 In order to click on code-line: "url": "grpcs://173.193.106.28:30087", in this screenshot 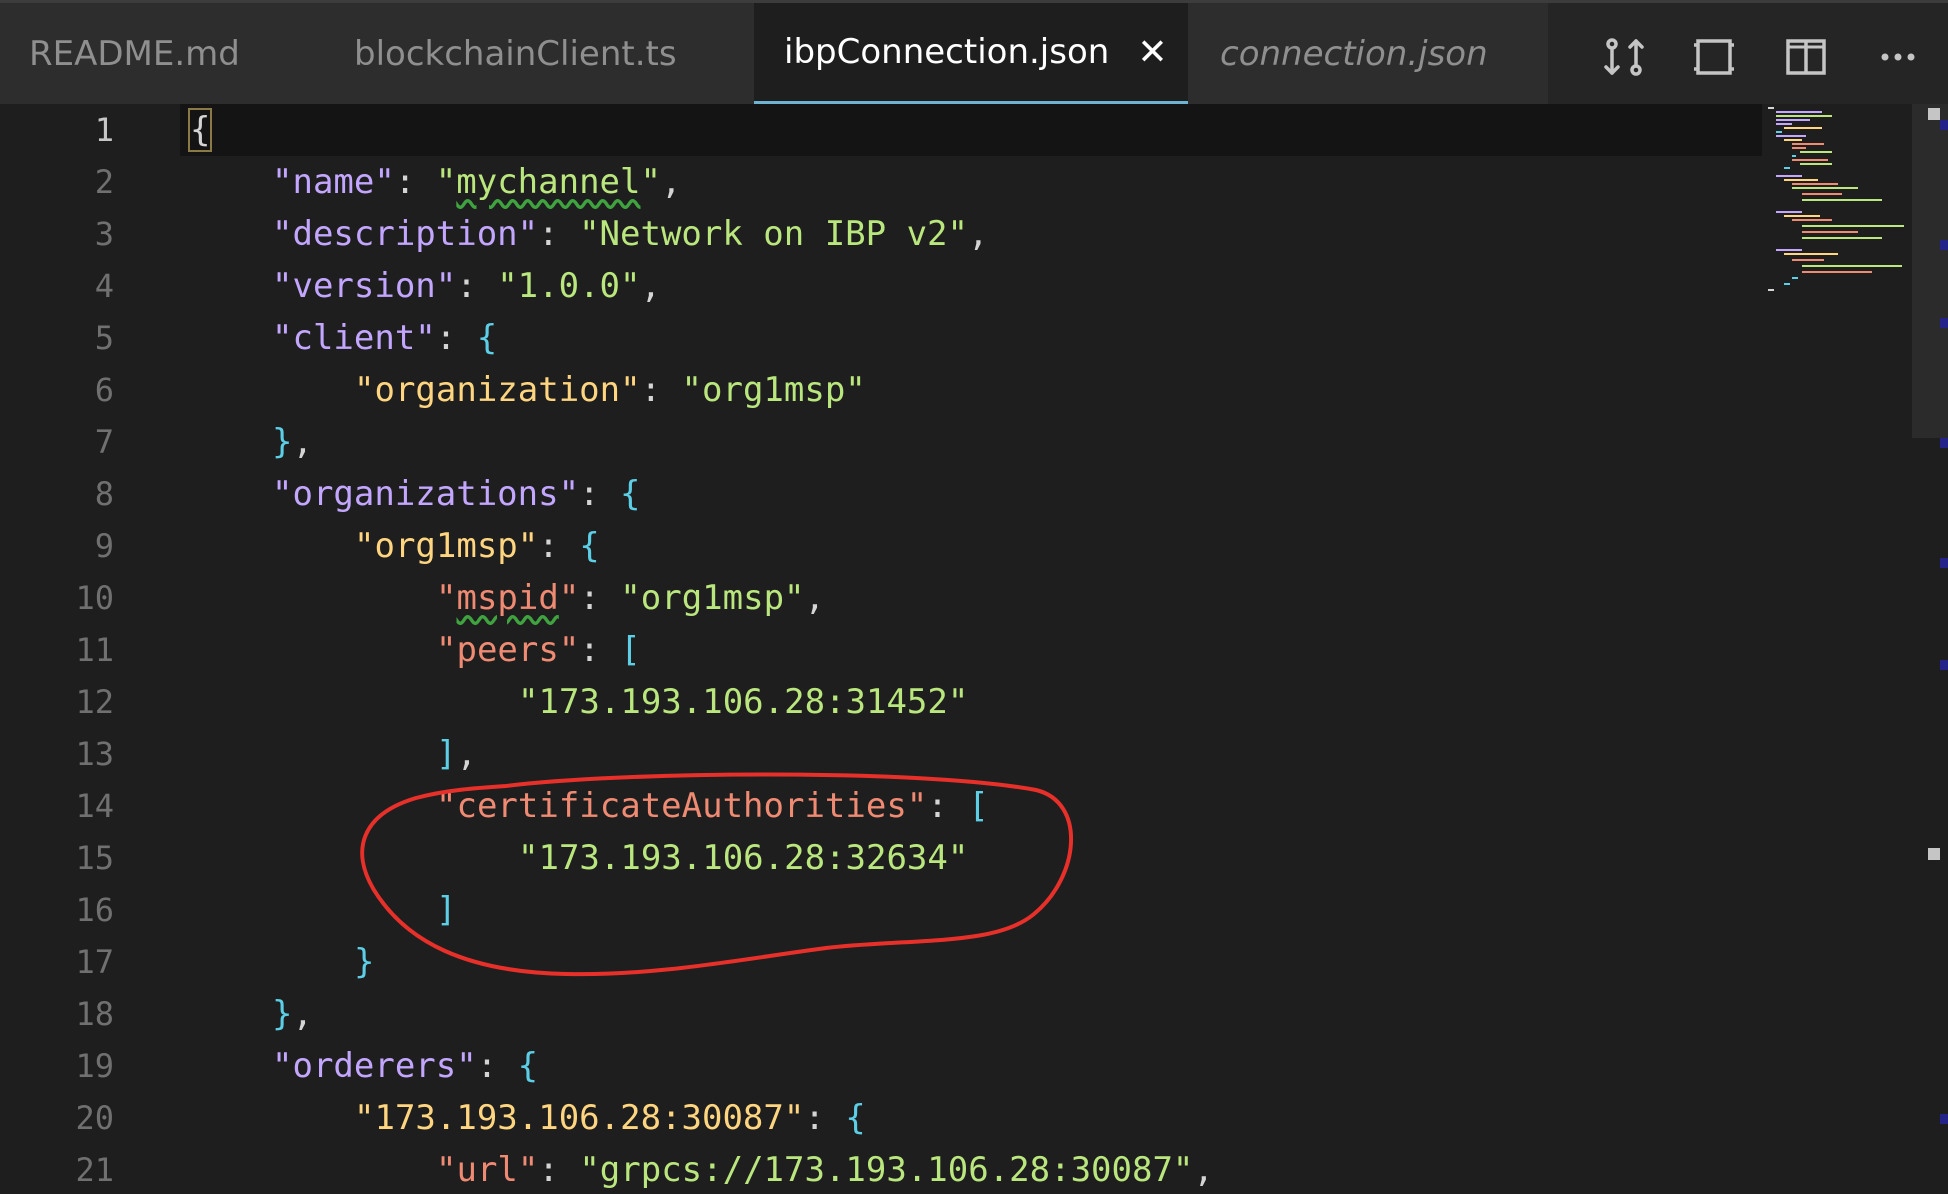, I will do `click(825, 1169)`.